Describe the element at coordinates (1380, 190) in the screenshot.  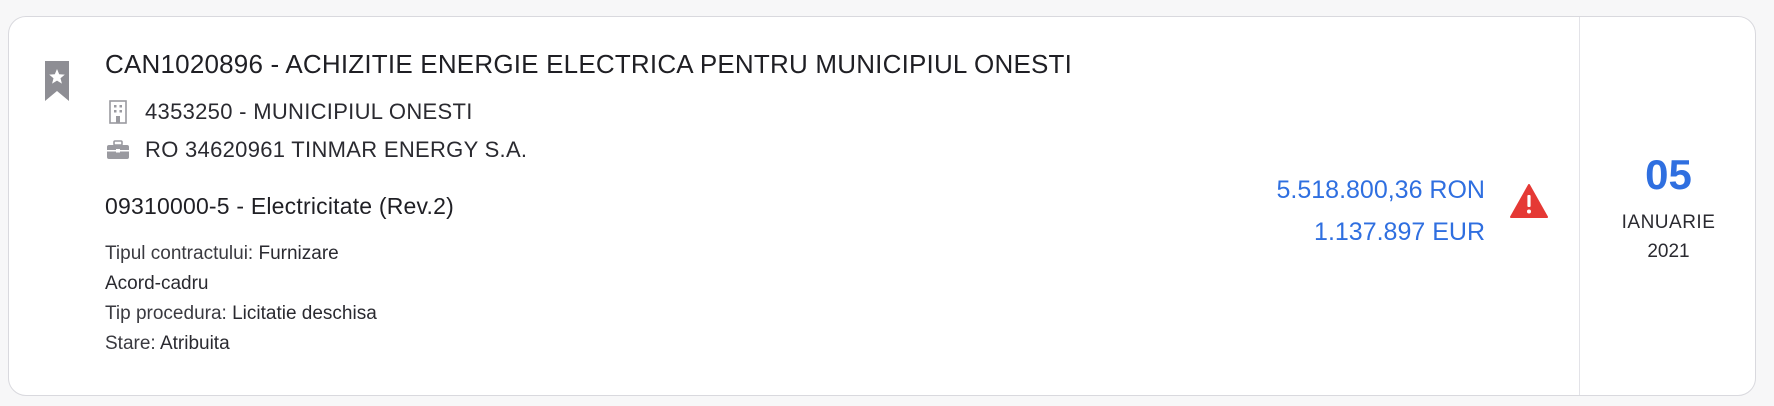
I see `value-ron: 5.518.800,36 RON` at that location.